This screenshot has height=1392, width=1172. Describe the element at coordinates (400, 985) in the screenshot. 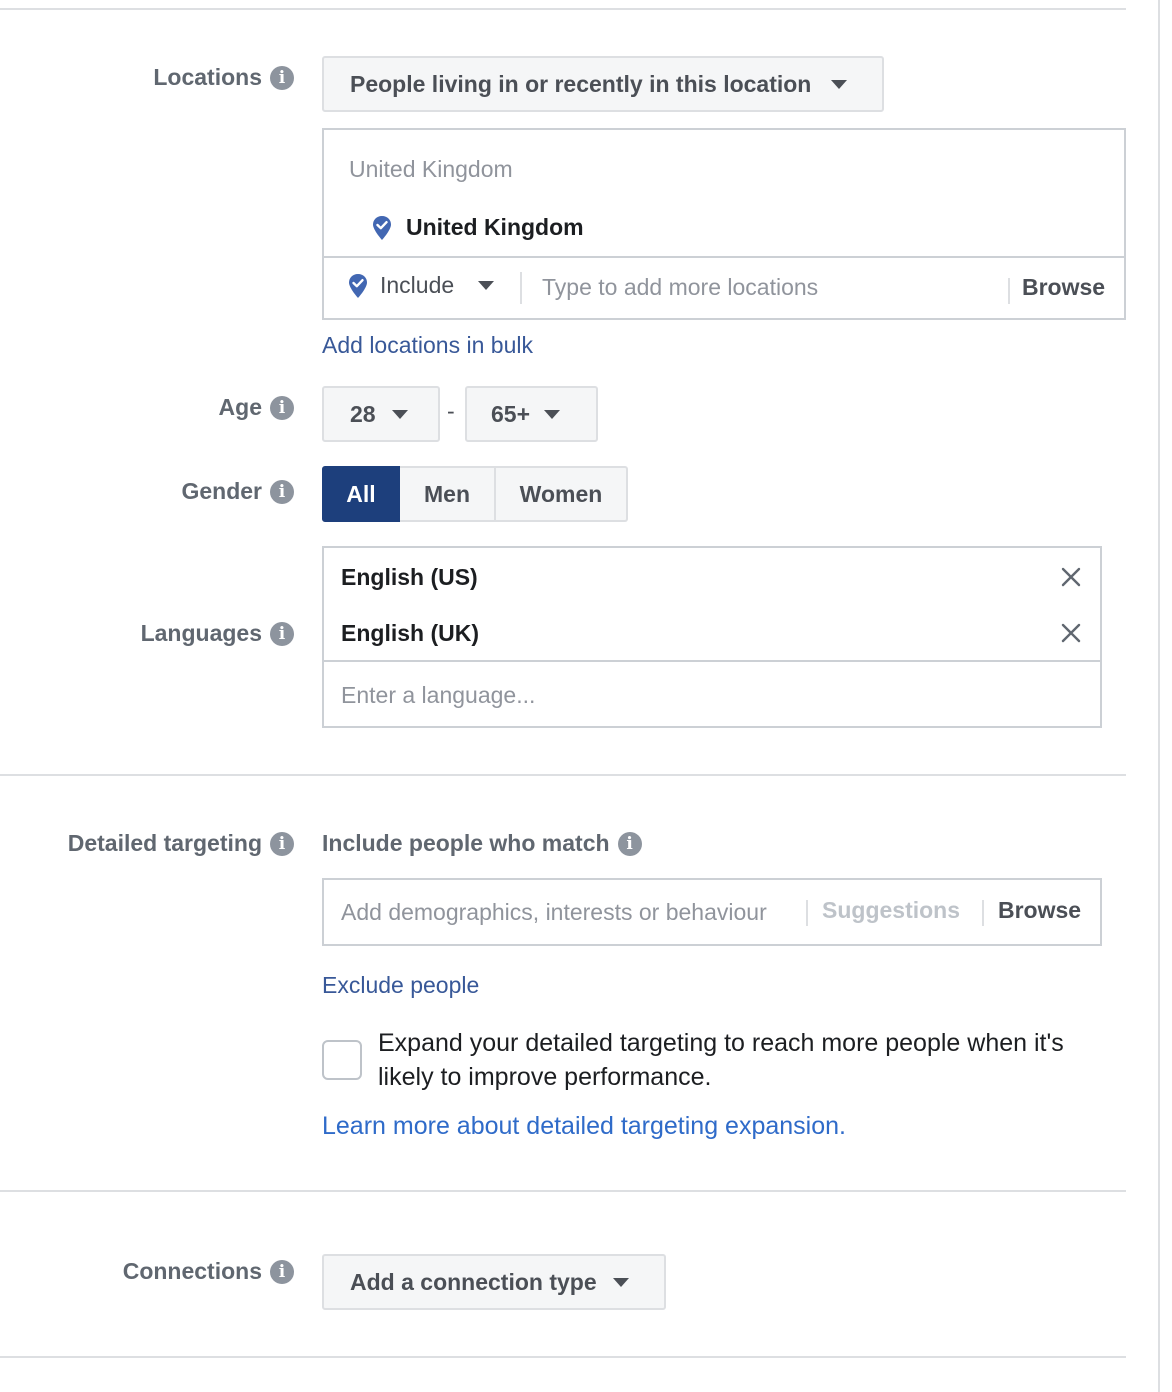

I see `exclude-people-link: Exclude people` at that location.